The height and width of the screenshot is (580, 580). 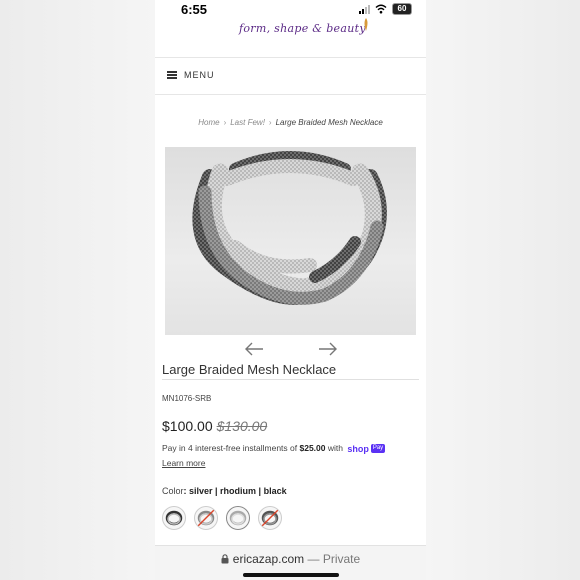 I want to click on color-value: : silver | rhodium | black, so click(x=235, y=491).